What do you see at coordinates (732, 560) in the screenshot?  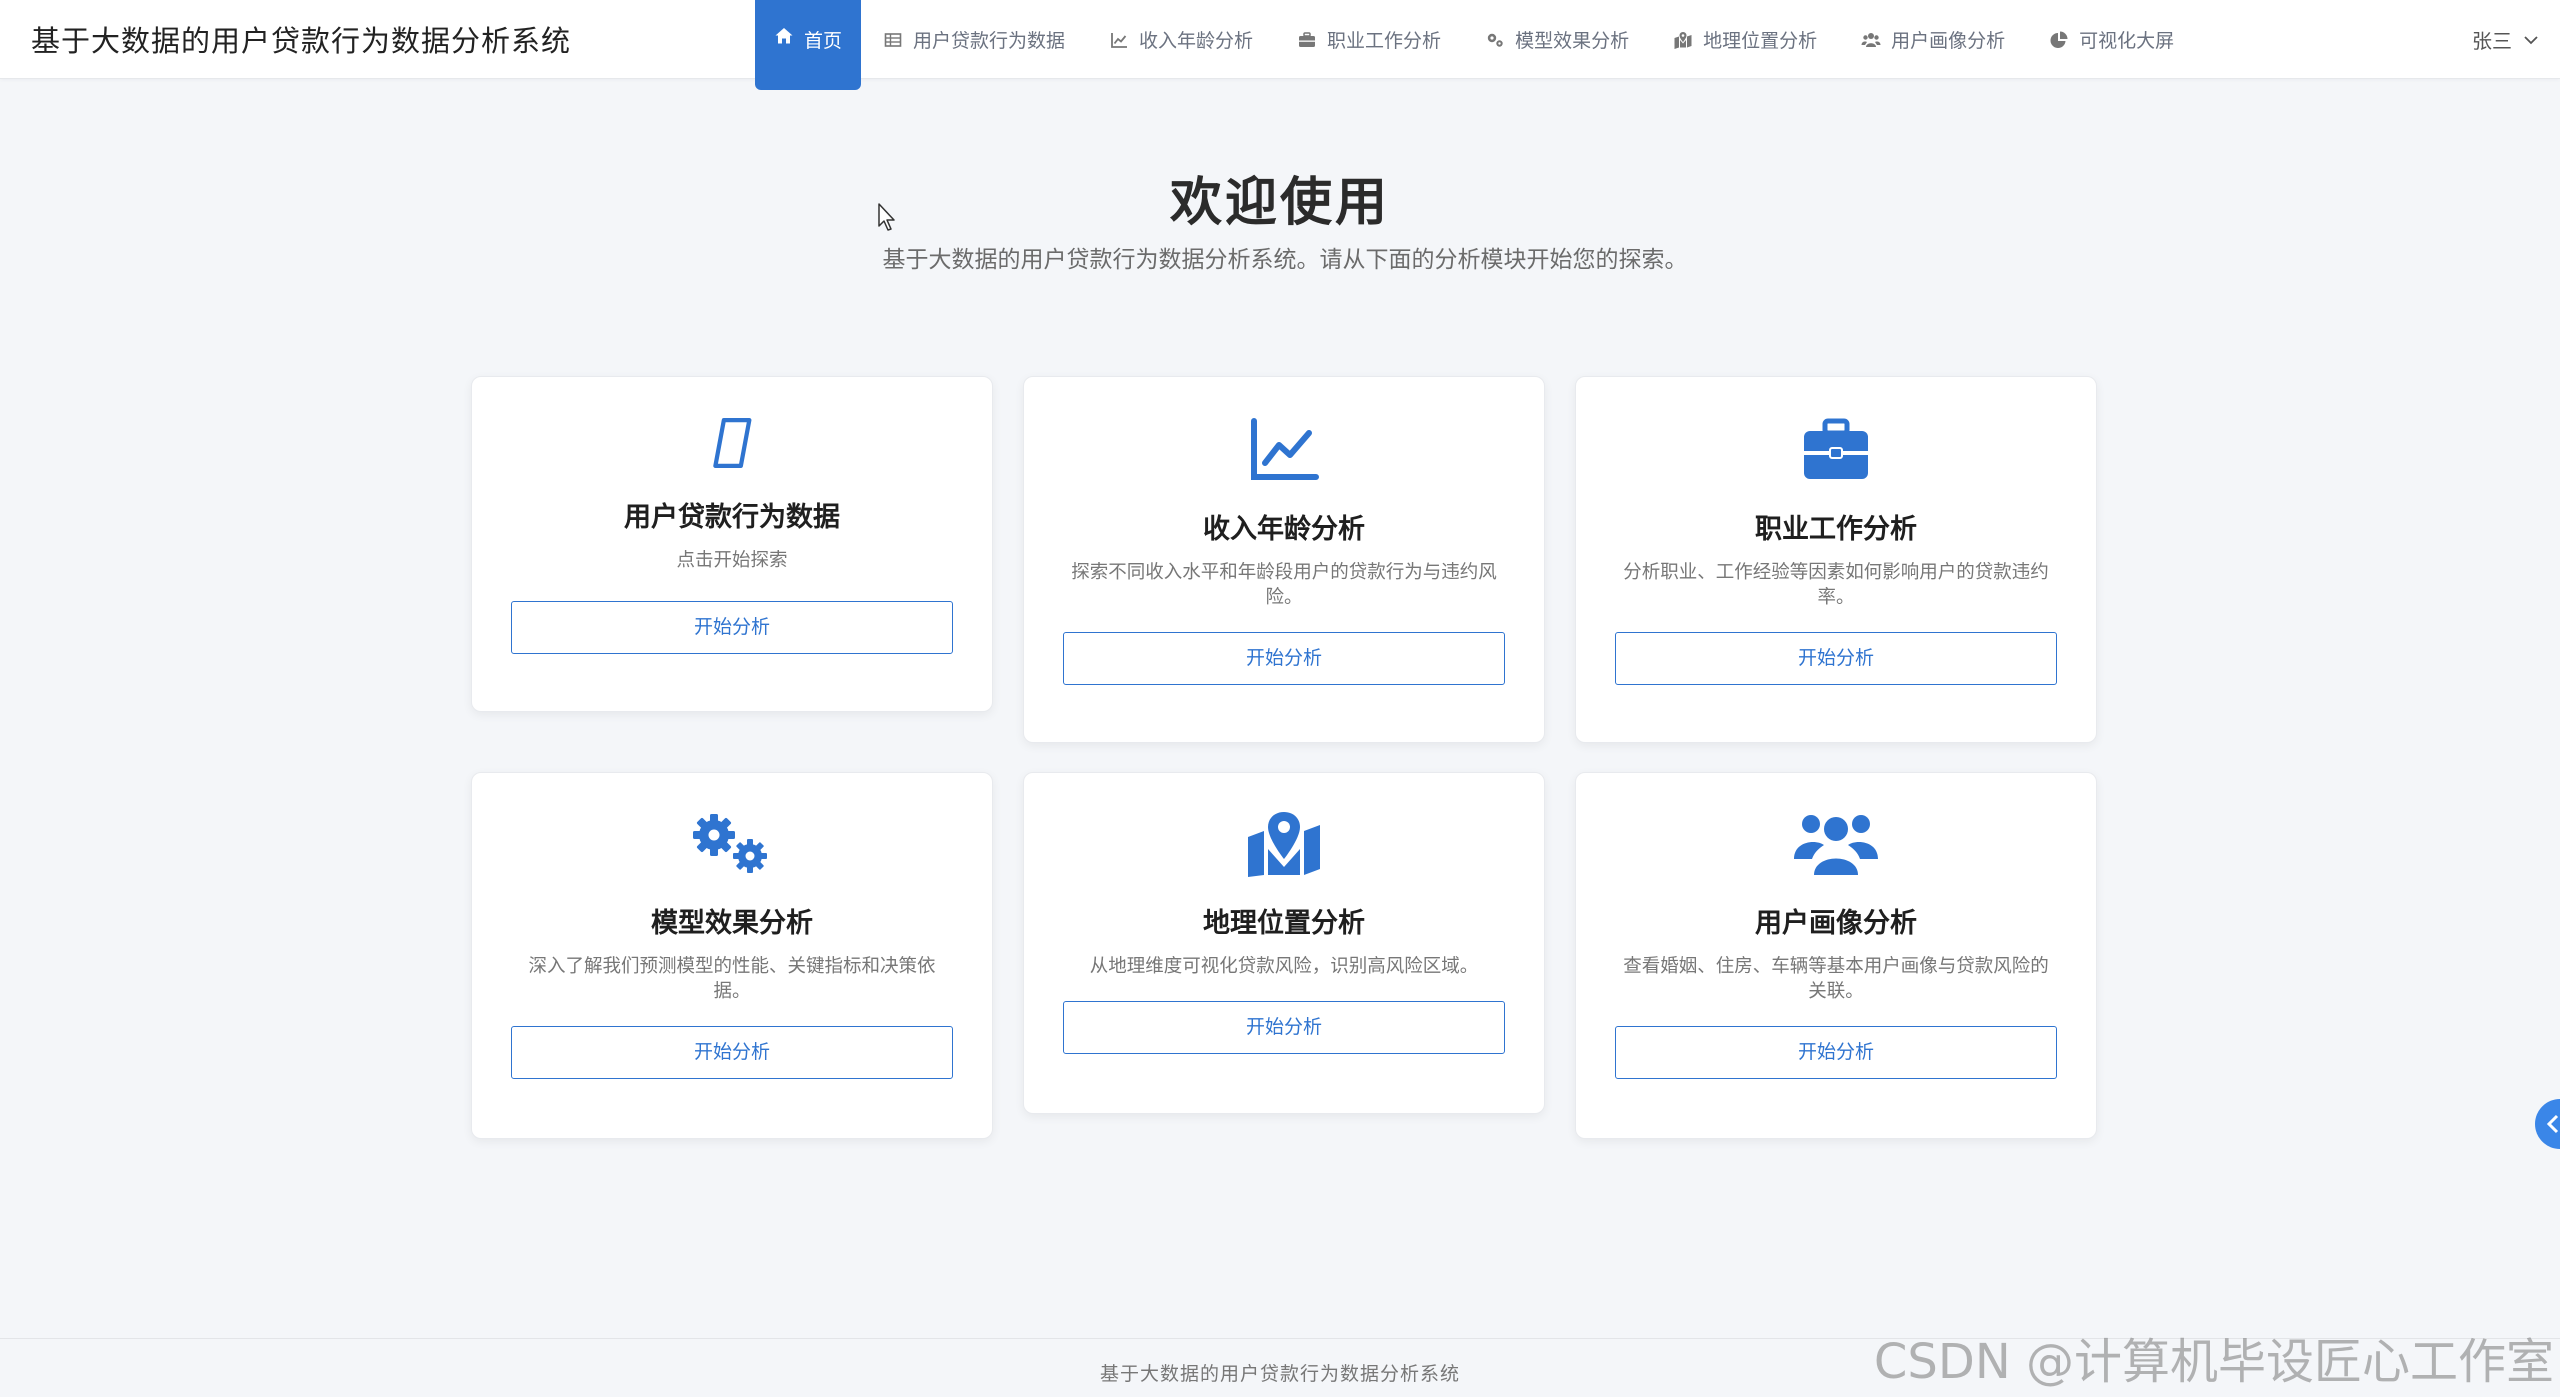 I see `card-description: 点击开始探索` at bounding box center [732, 560].